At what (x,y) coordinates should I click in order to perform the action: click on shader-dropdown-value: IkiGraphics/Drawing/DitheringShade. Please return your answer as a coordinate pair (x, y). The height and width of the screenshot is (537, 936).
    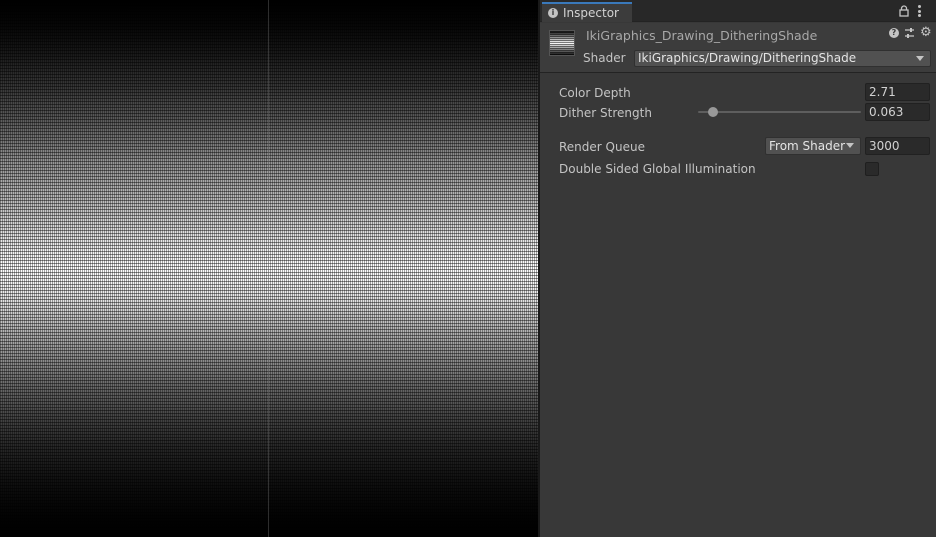
    Looking at the image, I should click on (747, 58).